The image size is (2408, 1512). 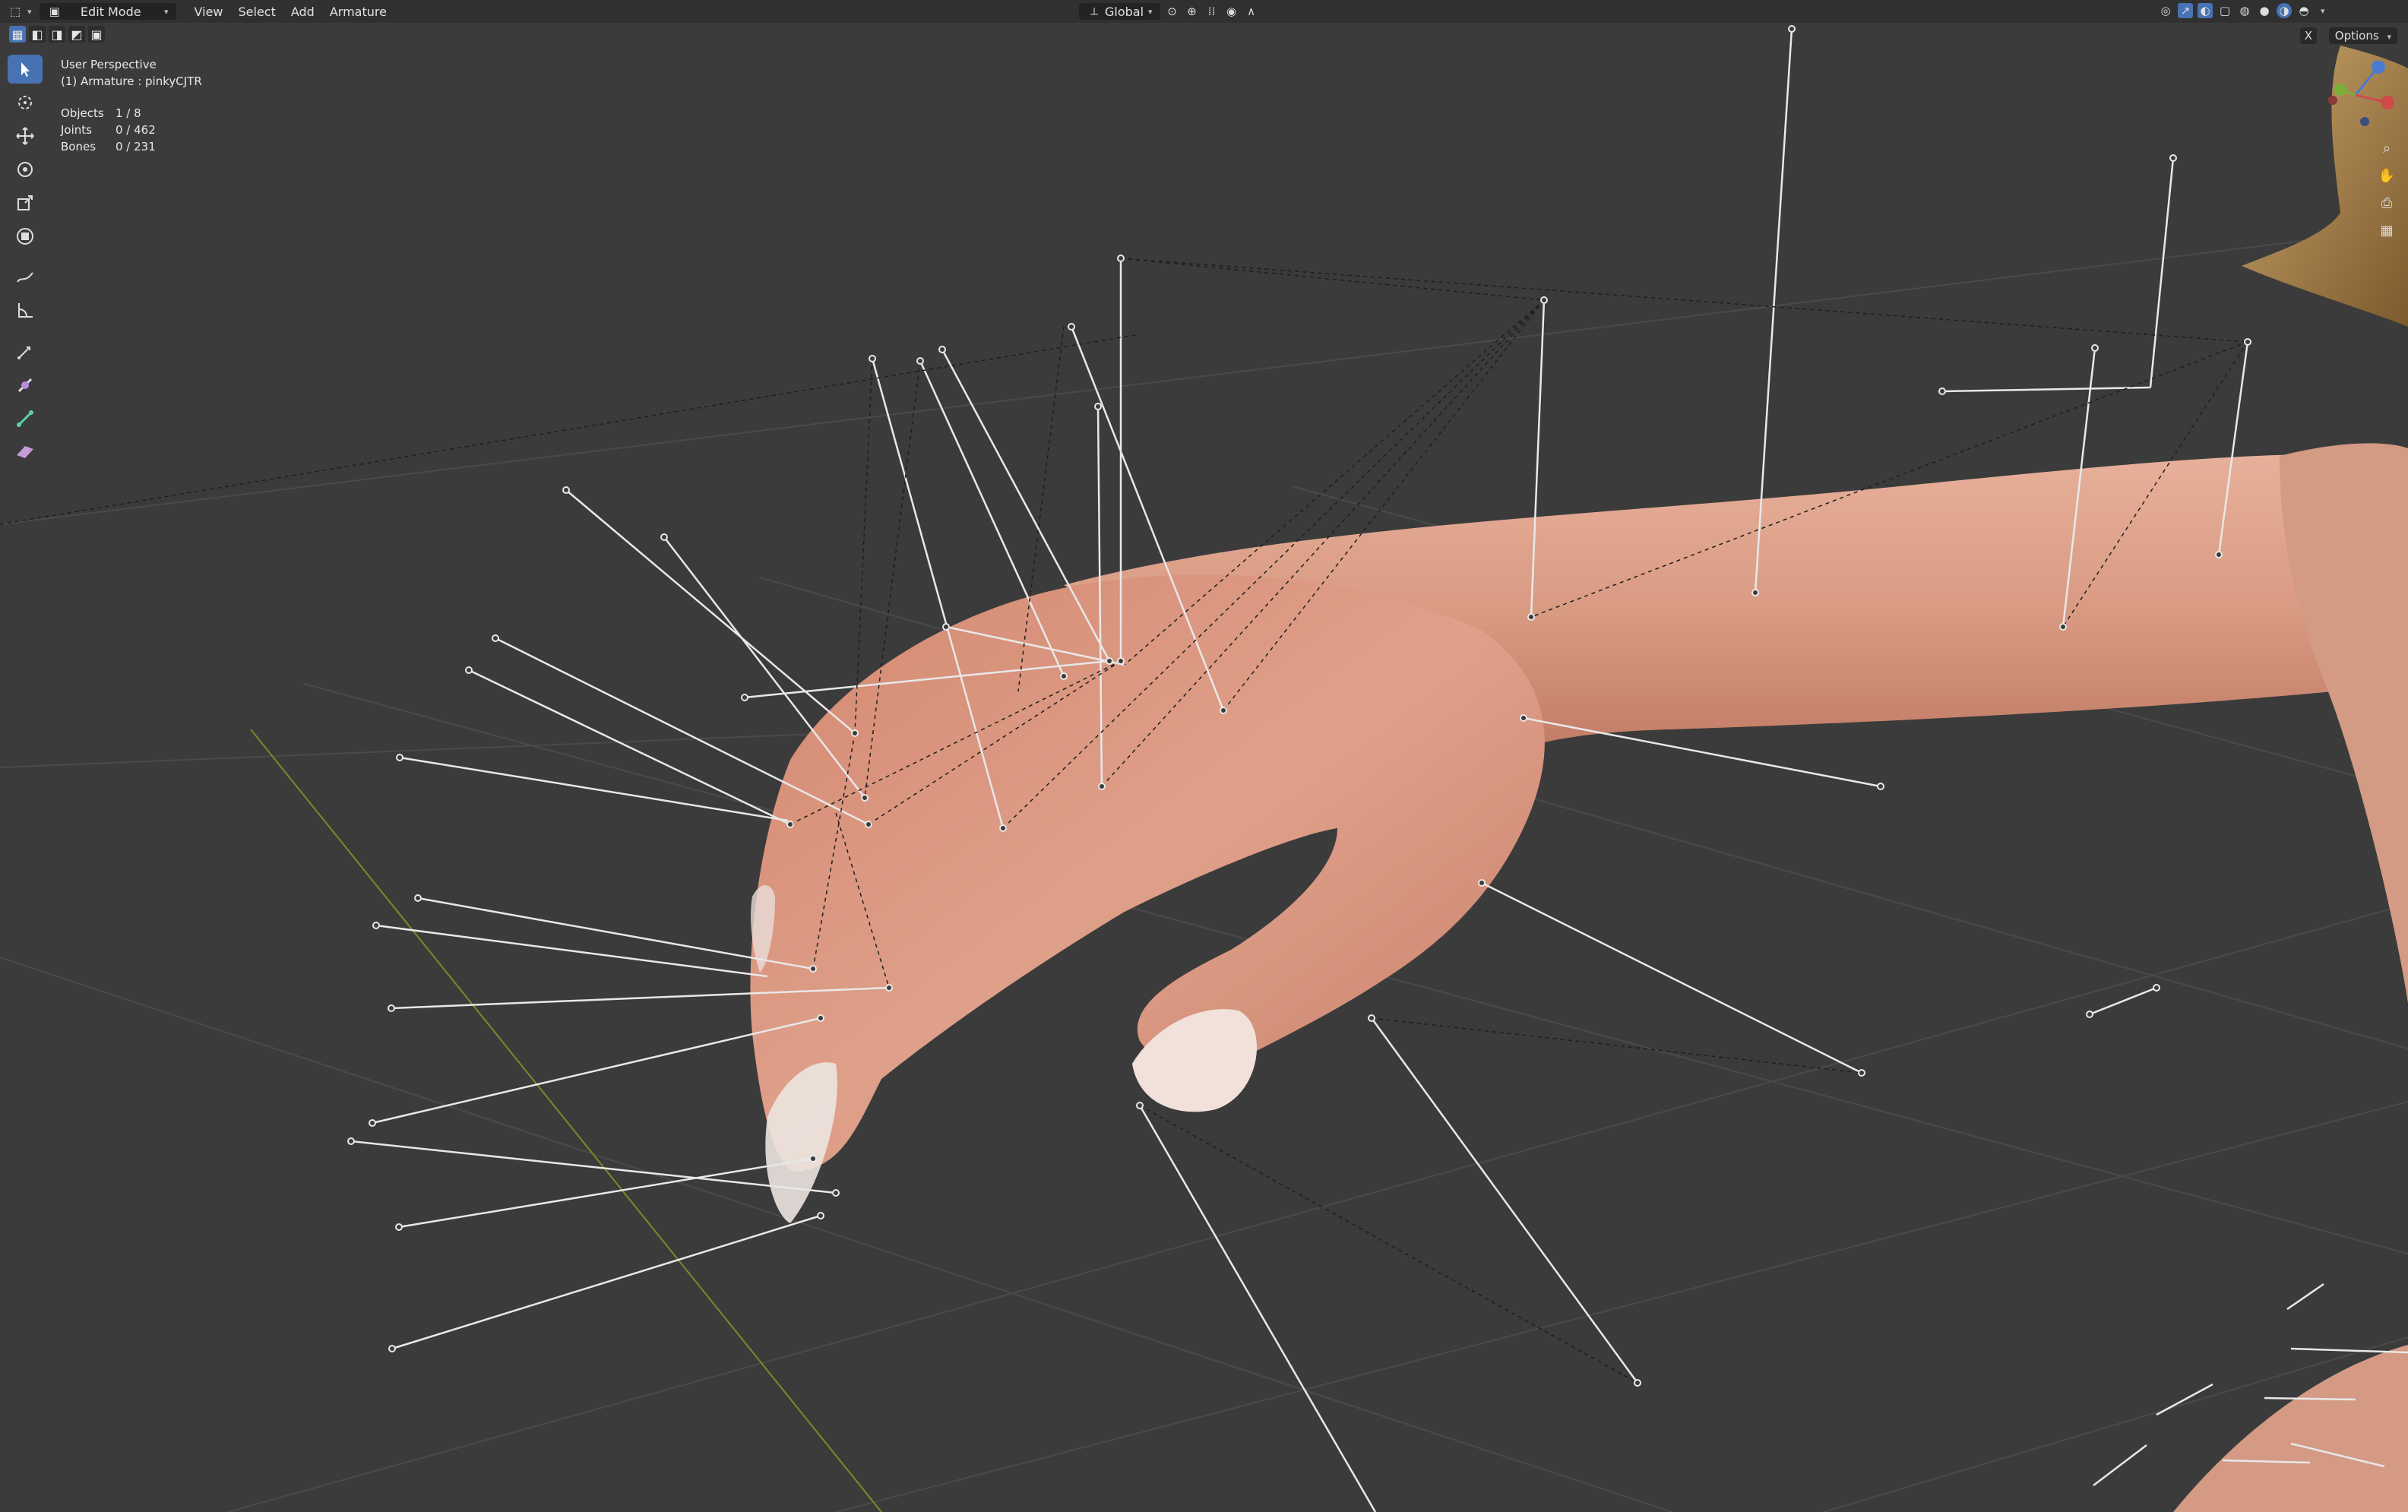 I want to click on select-intersect-icon: ▣, so click(x=97, y=34).